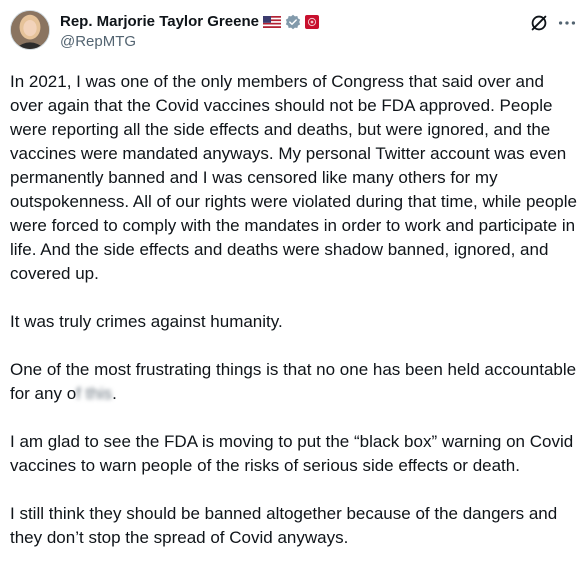 The width and height of the screenshot is (586, 573). I want to click on avatar, so click(30, 30).